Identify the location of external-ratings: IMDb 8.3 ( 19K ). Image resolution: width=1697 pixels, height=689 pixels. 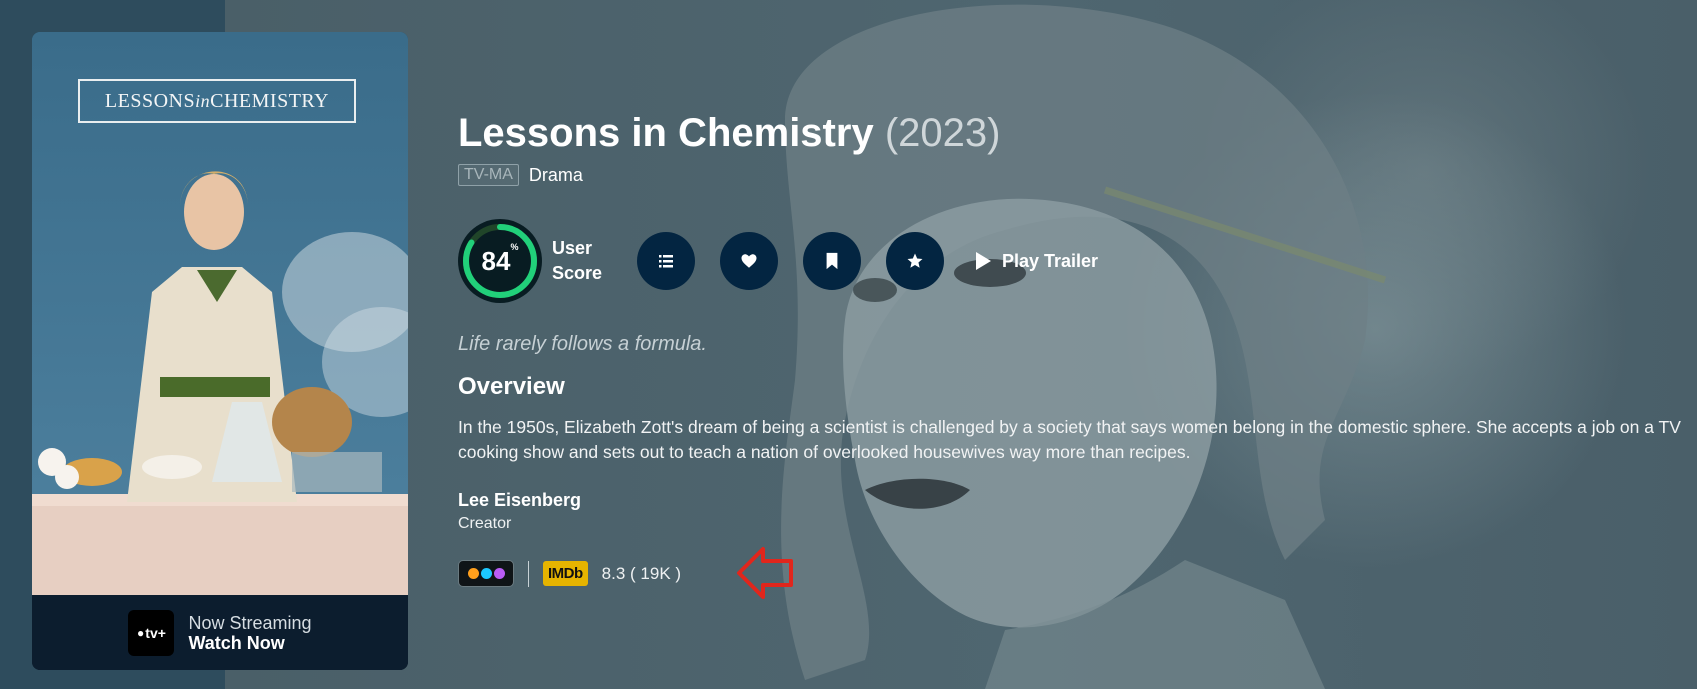
(569, 573).